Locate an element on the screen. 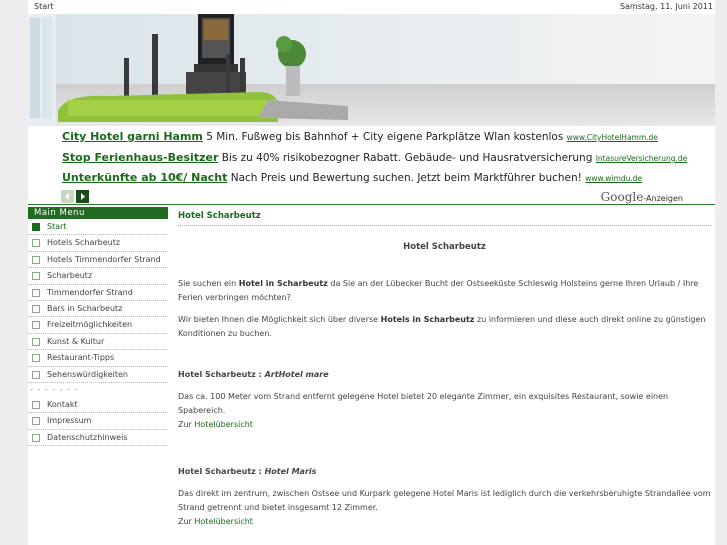  menu-item-timmendorfer-strand: Timmendorfer Strand is located at coordinates (98, 293).